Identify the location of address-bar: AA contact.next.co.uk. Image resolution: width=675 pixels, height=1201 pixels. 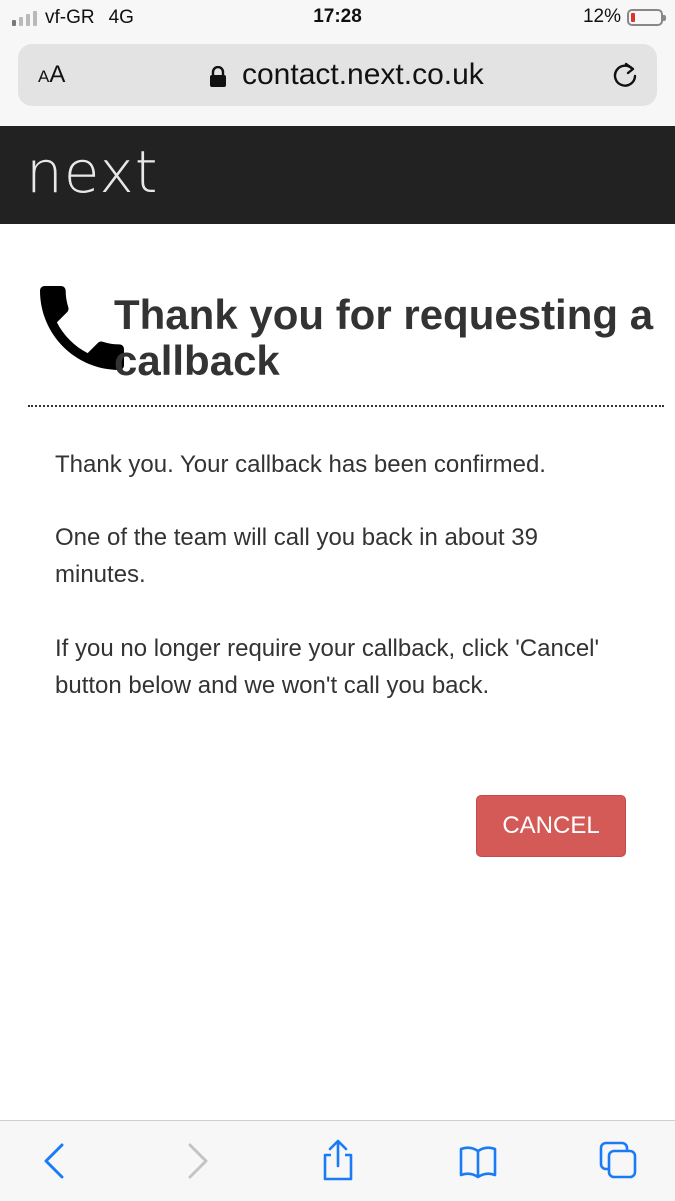
(337, 75).